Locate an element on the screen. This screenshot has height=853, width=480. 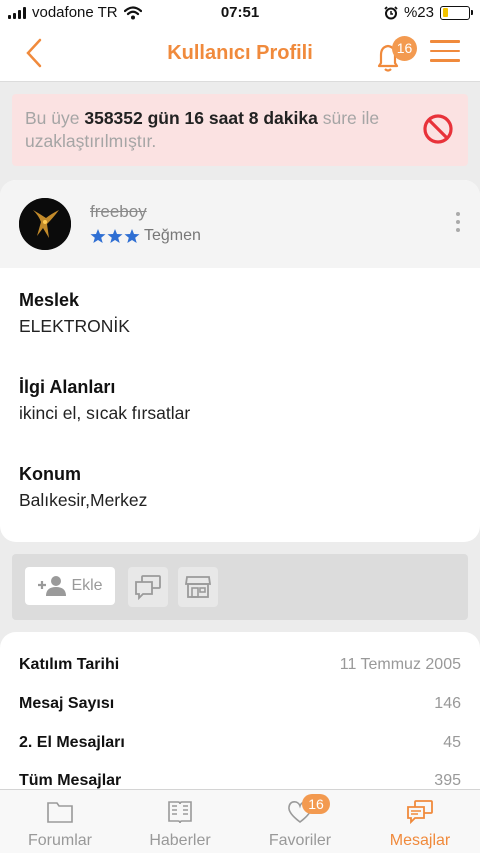
store-button is located at coordinates (198, 587).